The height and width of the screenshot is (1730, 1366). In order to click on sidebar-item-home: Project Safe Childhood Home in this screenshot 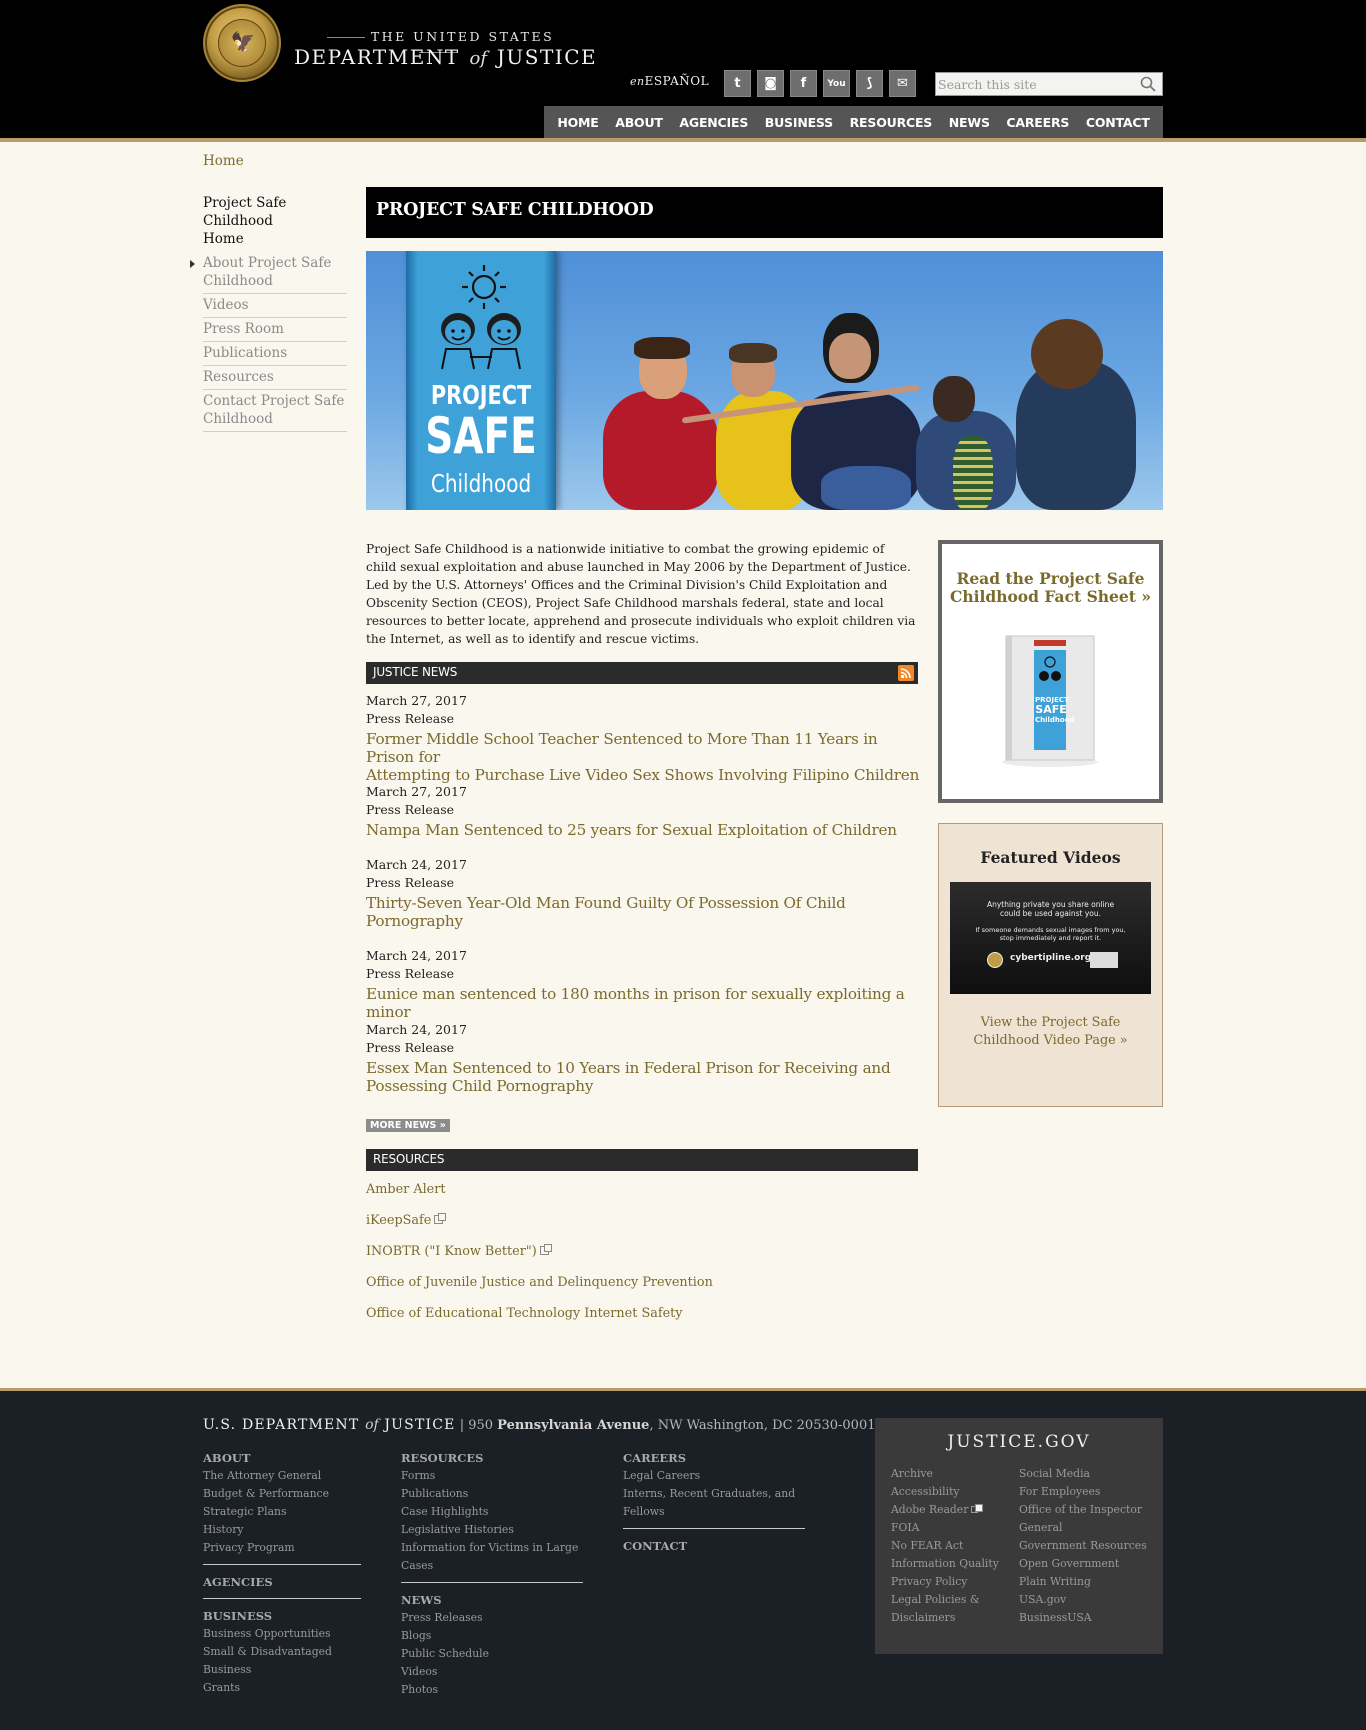, I will do `click(275, 222)`.